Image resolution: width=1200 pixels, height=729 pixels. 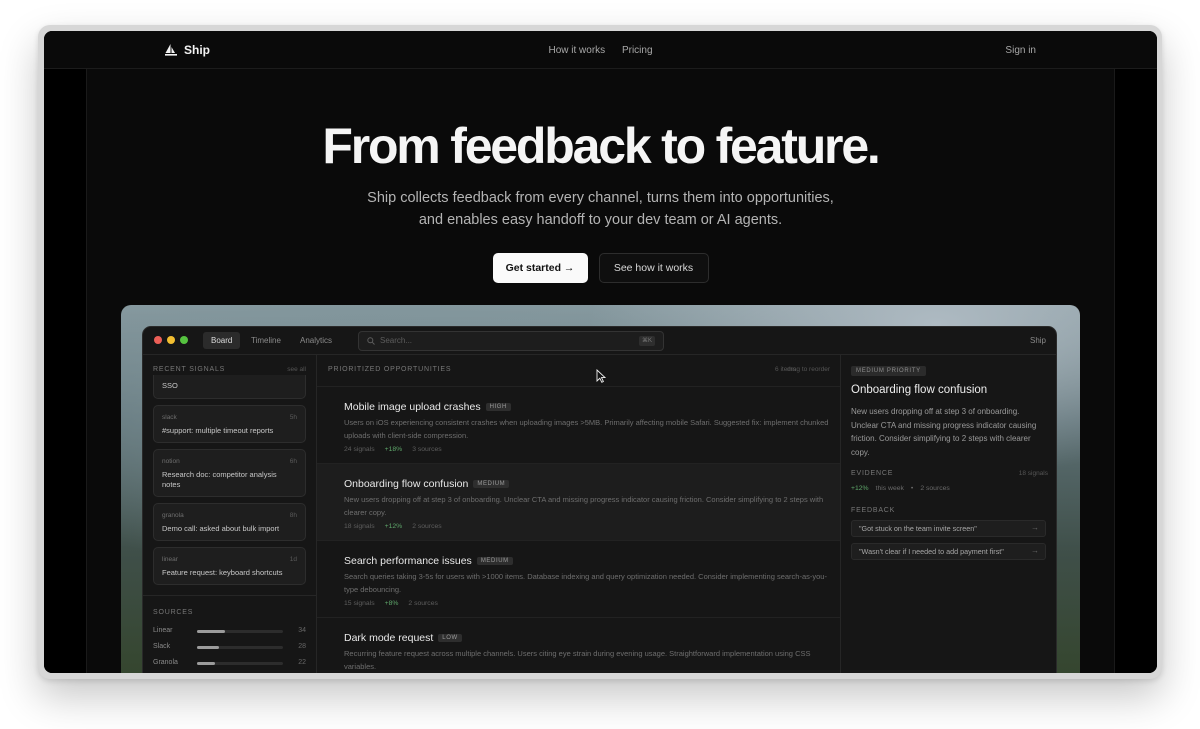 What do you see at coordinates (646, 341) in the screenshot?
I see `search-shortcut-key: ⌘K` at bounding box center [646, 341].